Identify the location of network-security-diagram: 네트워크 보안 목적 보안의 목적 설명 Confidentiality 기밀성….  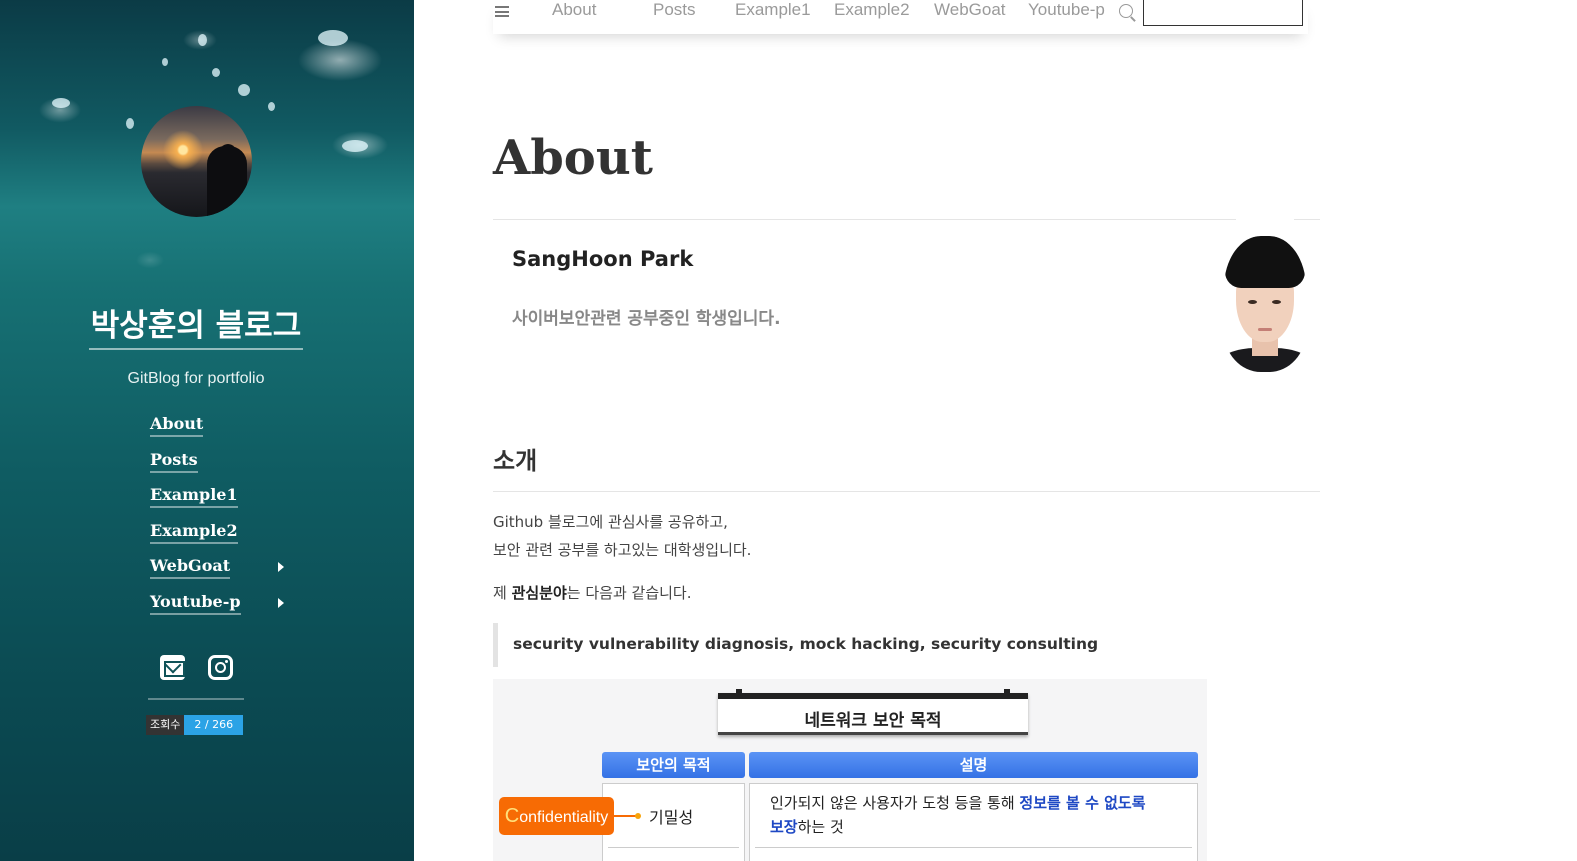
(850, 770).